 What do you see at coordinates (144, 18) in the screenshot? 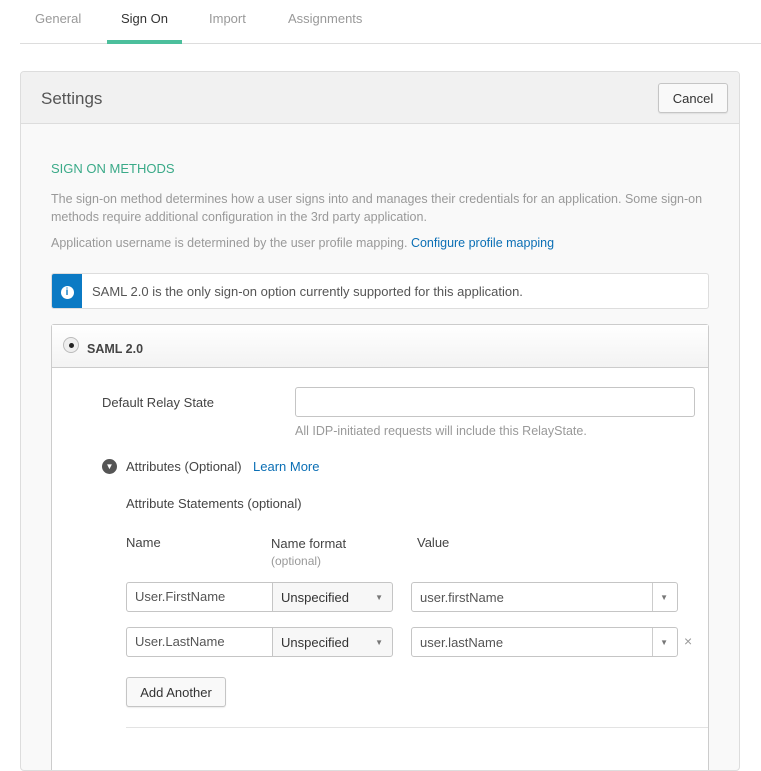
I see `tab-sign-on: Sign On` at bounding box center [144, 18].